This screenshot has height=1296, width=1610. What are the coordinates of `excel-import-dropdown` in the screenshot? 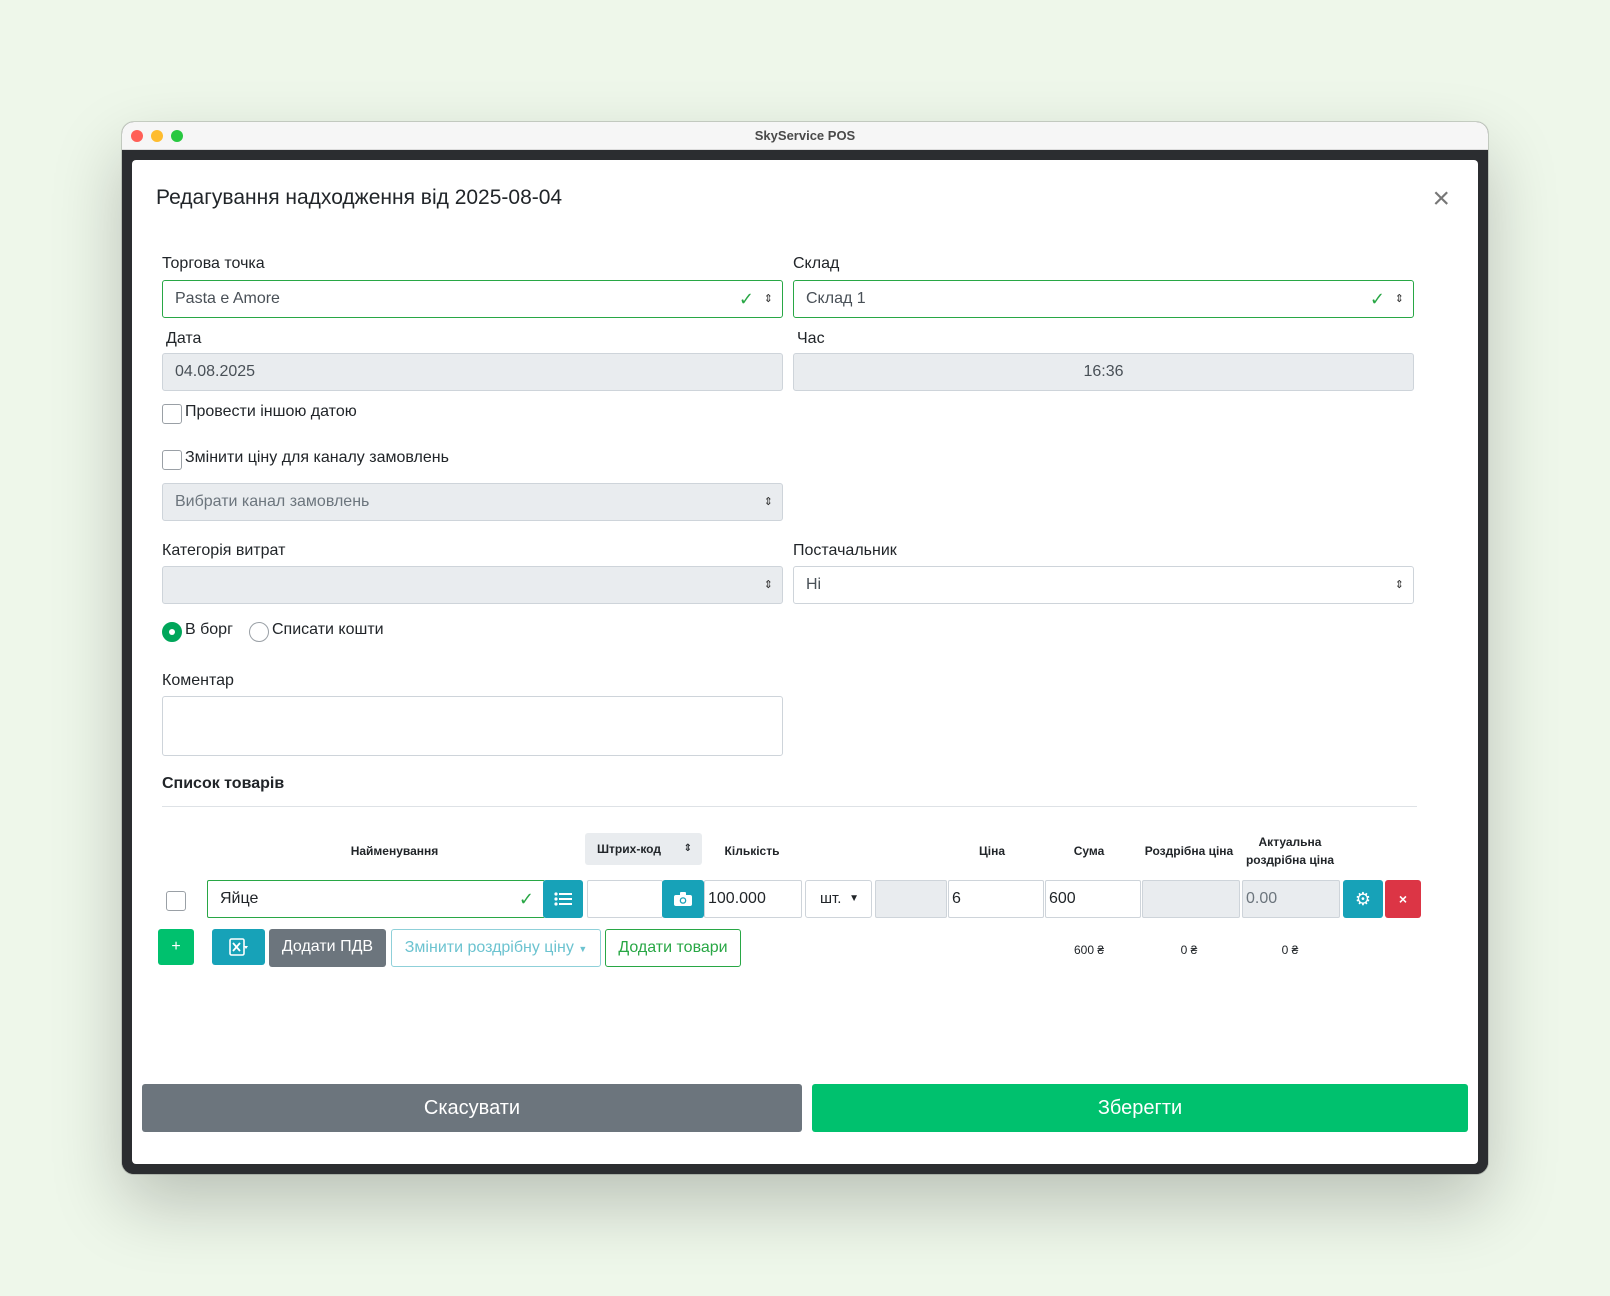 It's located at (238, 947).